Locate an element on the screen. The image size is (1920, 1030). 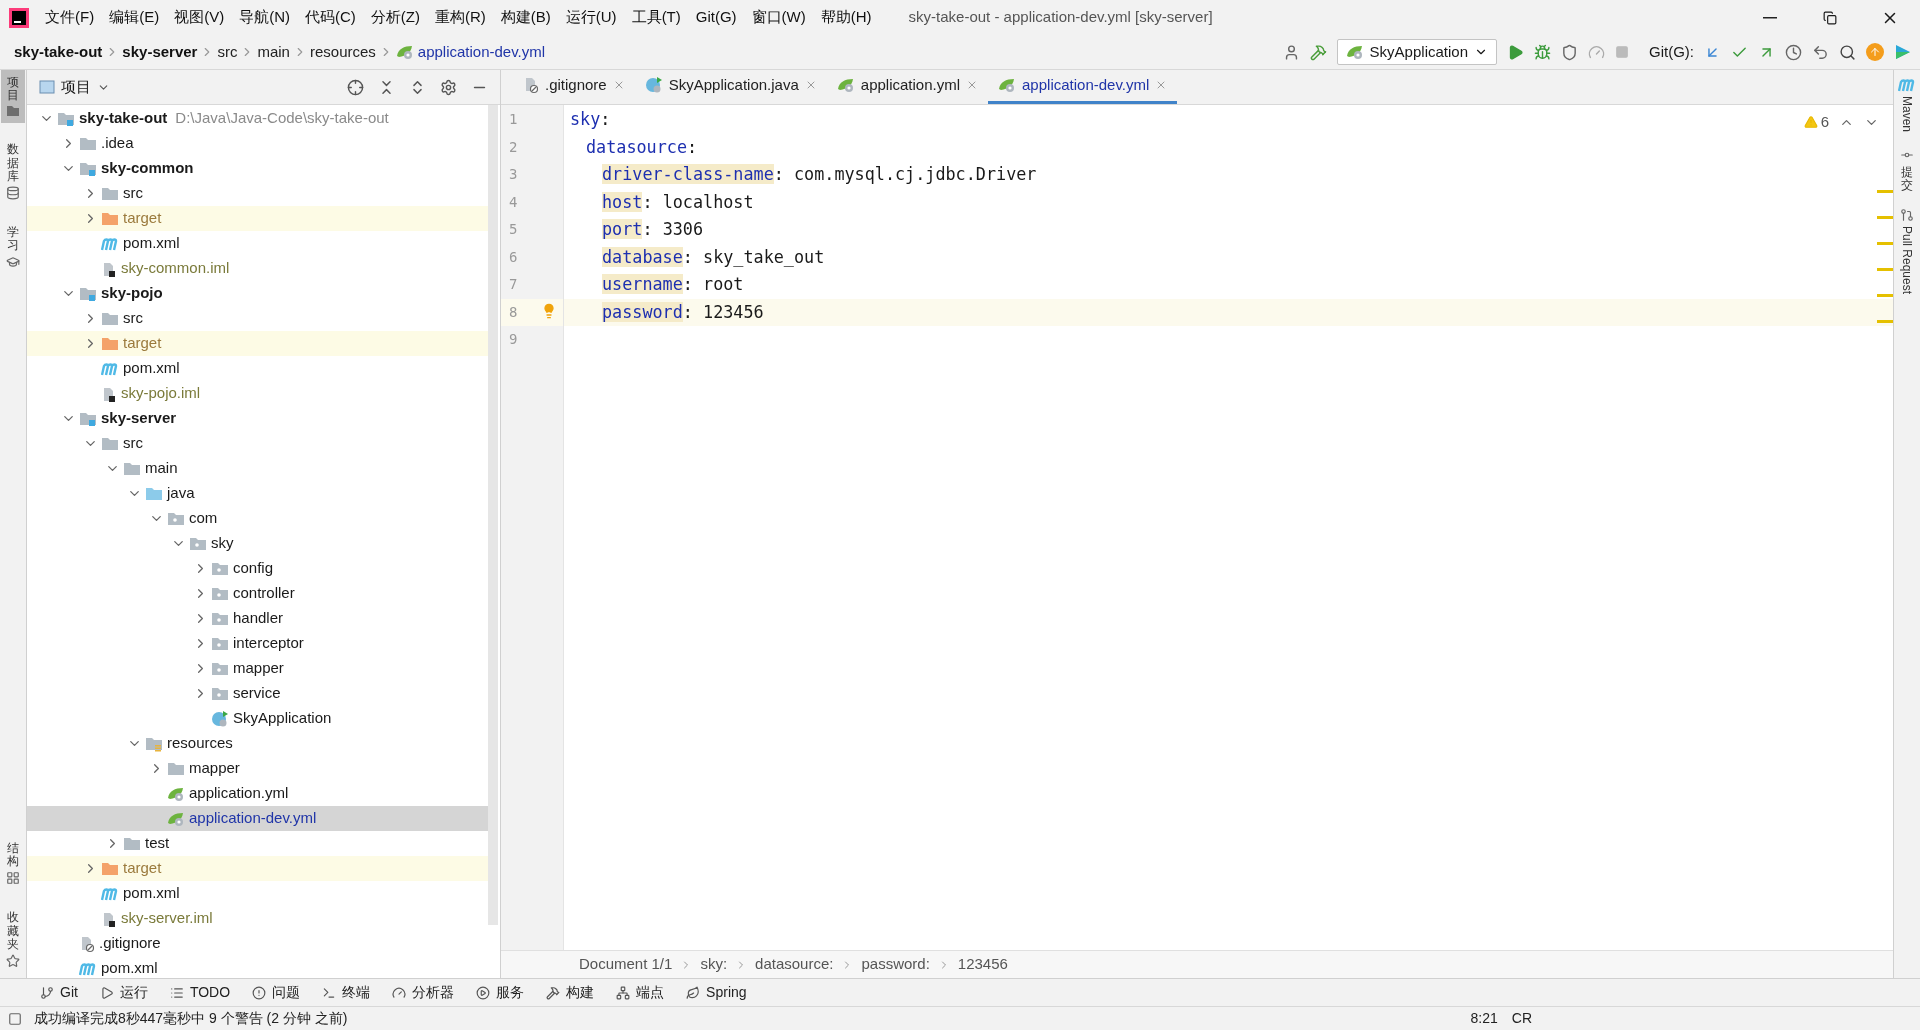
menu-item: Git(G) is located at coordinates (716, 17).